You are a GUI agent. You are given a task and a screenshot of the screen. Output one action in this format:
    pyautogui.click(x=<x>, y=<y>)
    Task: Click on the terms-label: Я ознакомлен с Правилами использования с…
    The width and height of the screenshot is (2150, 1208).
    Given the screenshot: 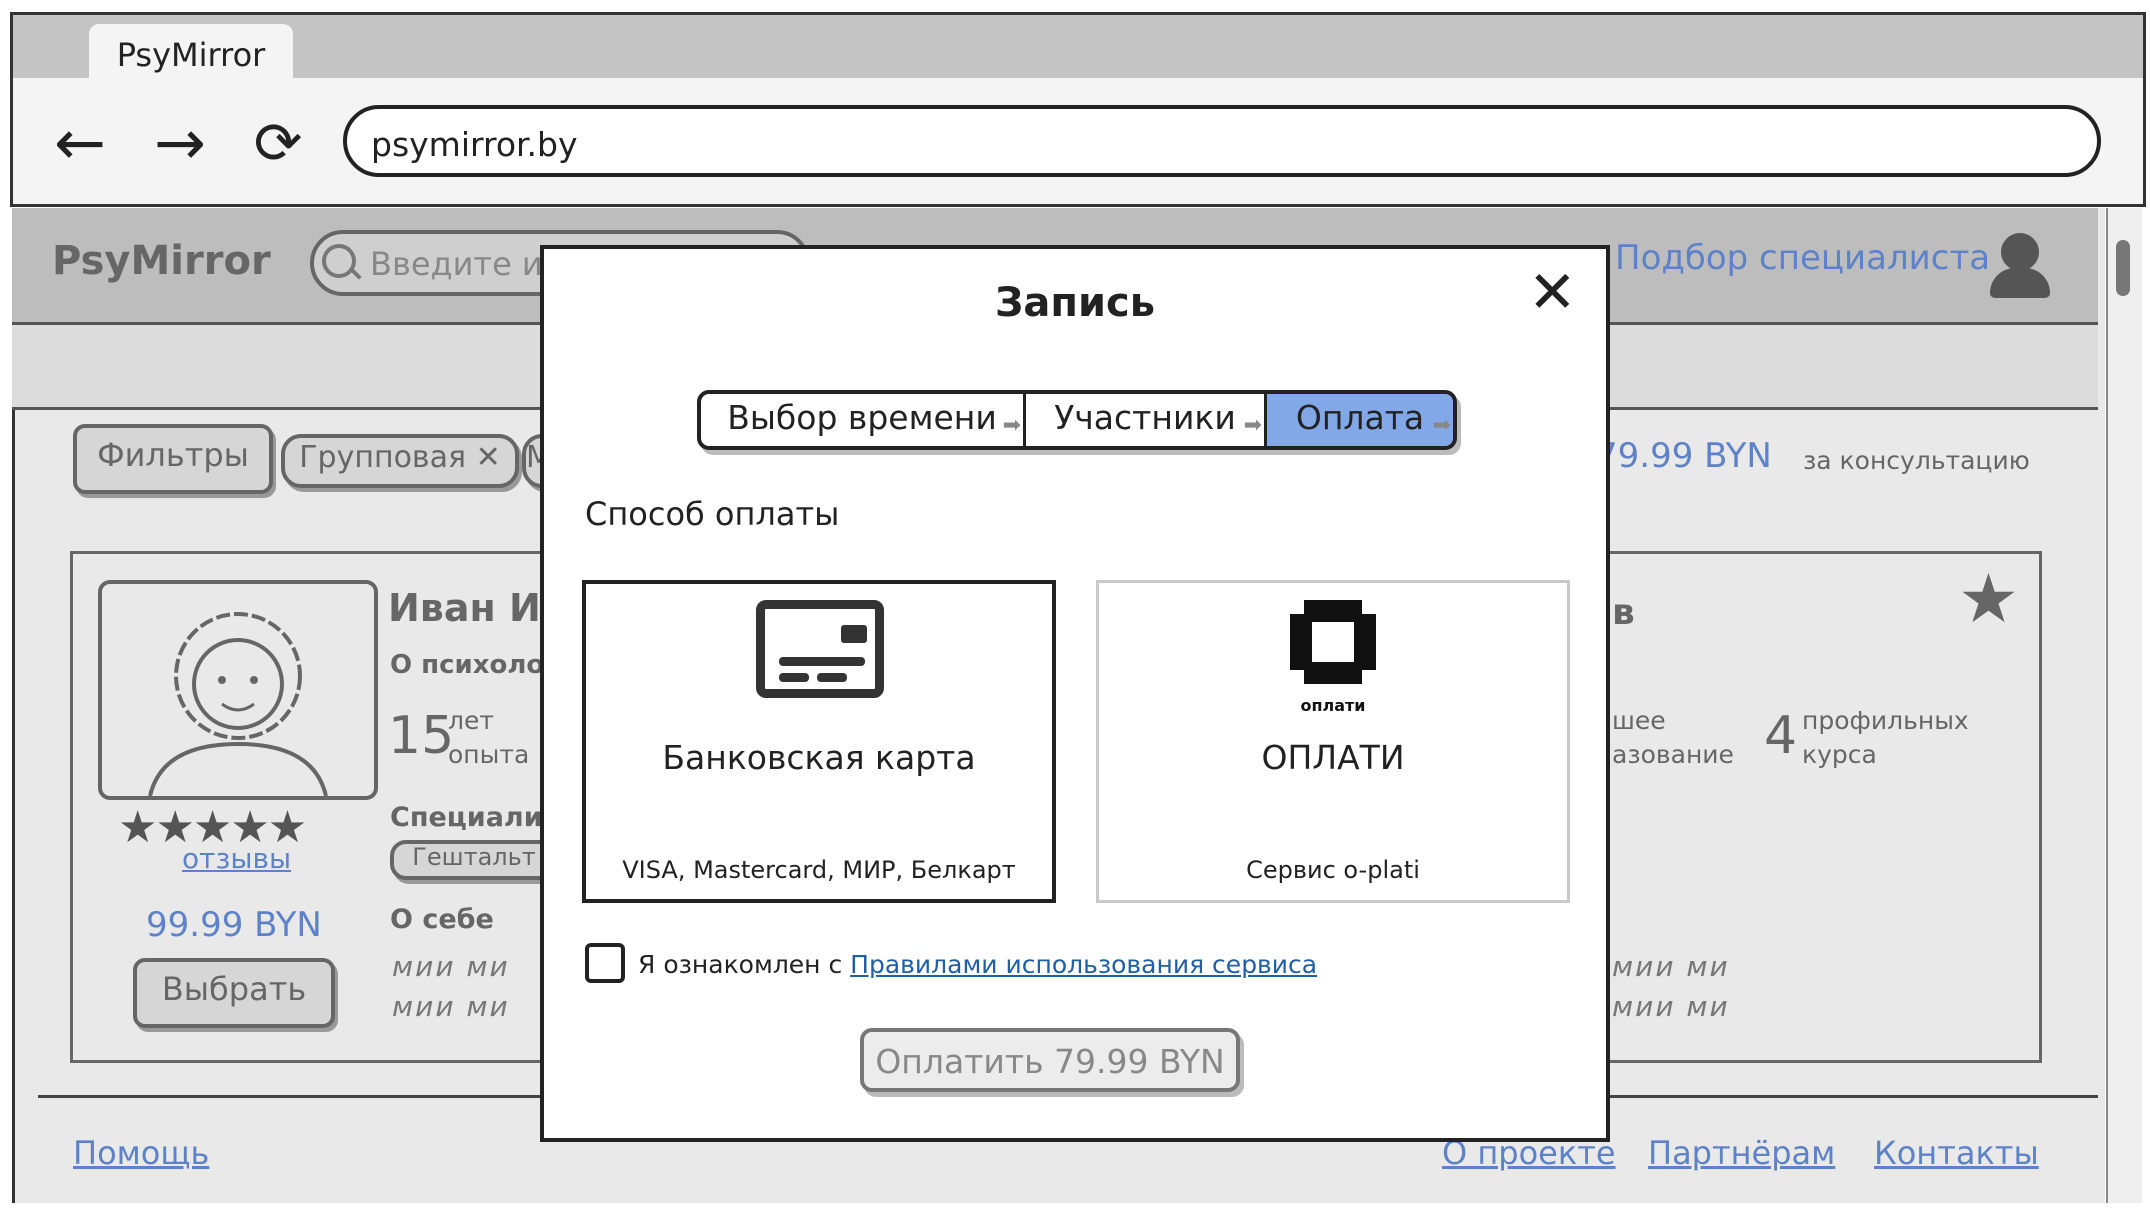 What is the action you would take?
    pyautogui.click(x=977, y=964)
    